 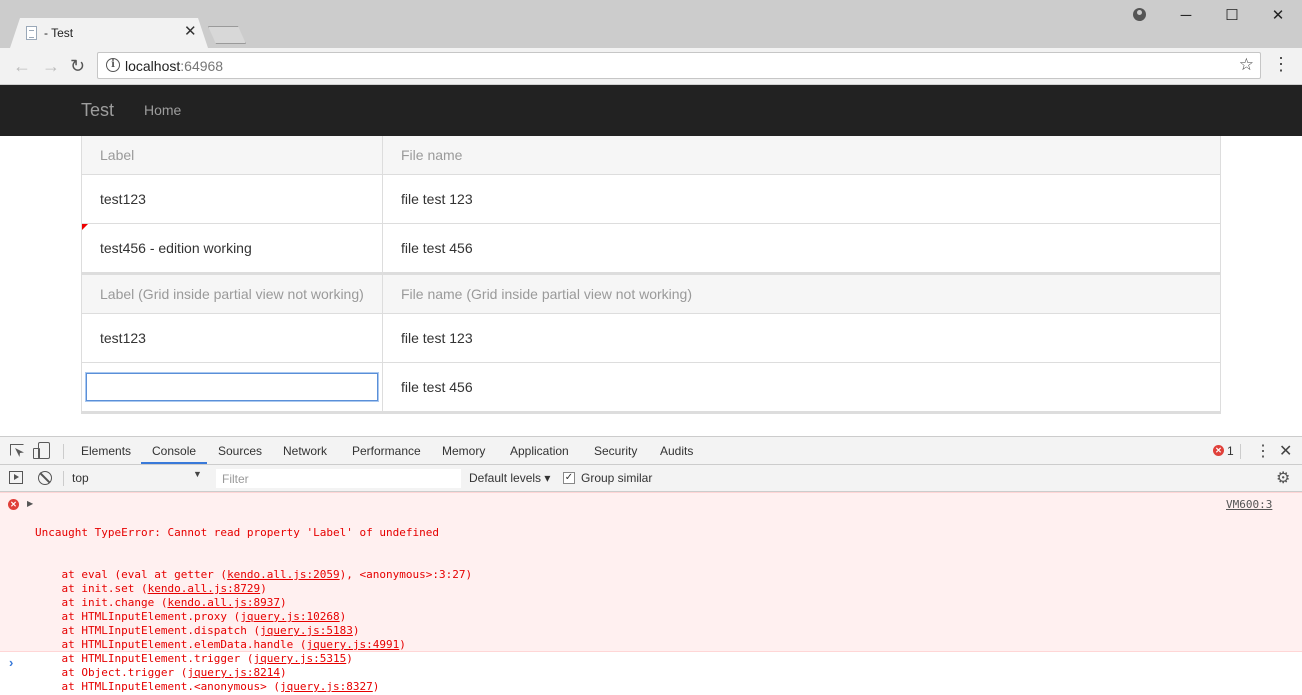 I want to click on stack-frame: at init.change (kendo.all.js:8937), so click(x=253, y=603).